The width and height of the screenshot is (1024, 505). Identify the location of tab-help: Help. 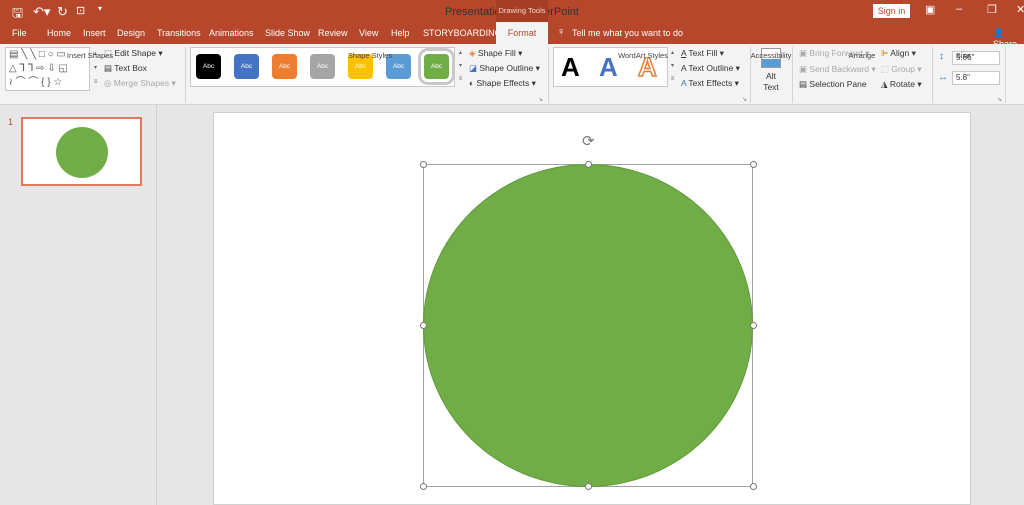
(400, 33).